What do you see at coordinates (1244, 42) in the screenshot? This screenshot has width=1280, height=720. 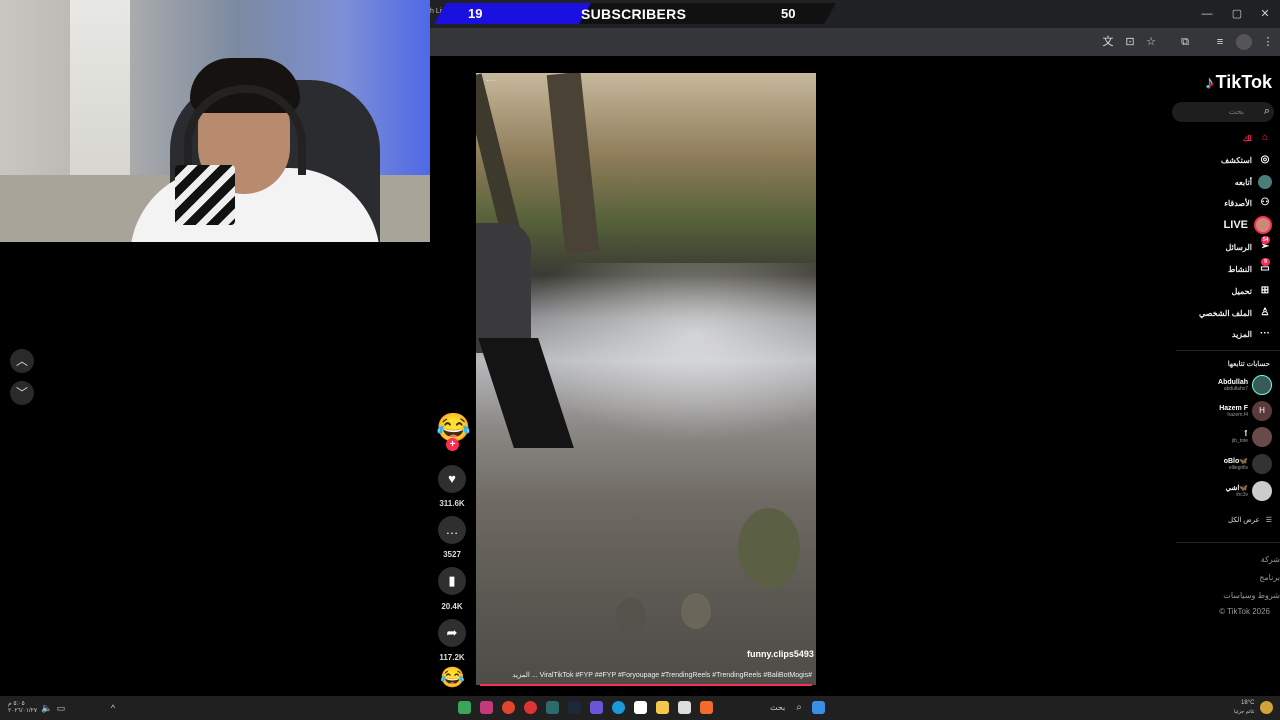 I see `profile-avatar-icon` at bounding box center [1244, 42].